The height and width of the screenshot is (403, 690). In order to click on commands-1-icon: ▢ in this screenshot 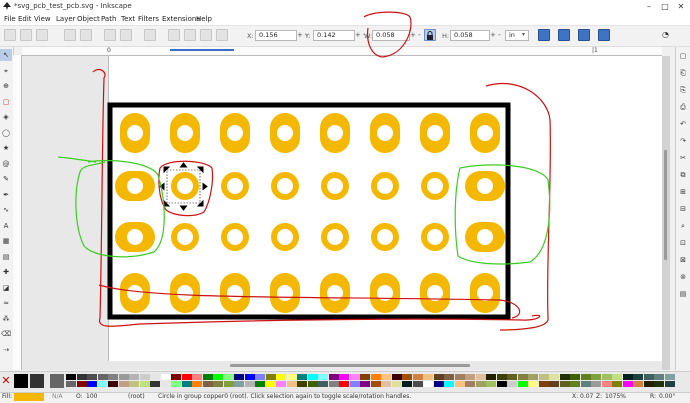, I will do `click(683, 56)`.